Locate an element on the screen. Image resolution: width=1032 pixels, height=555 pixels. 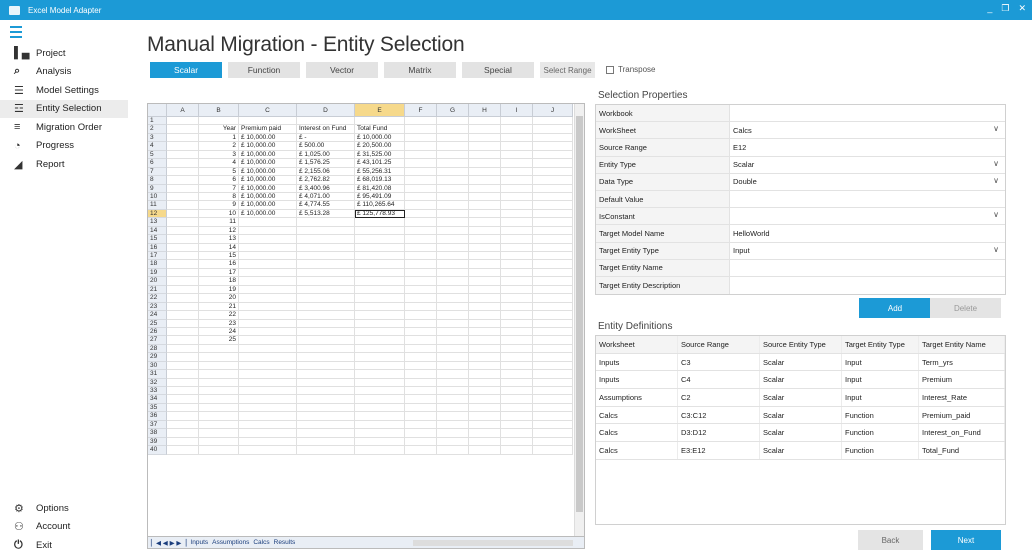
sheet-cell: 21 is located at coordinates (219, 307).